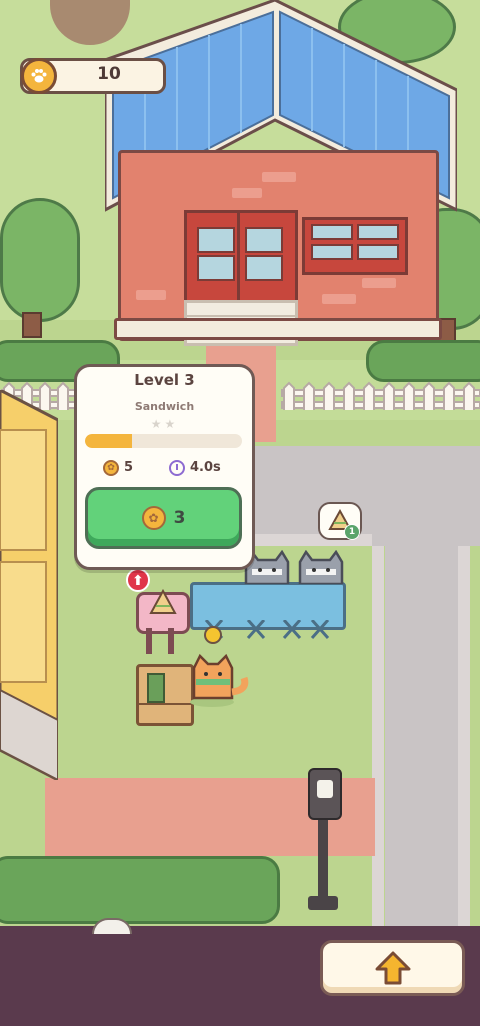 The width and height of the screenshot is (480, 1026). I want to click on coin-count: 10, so click(109, 74).